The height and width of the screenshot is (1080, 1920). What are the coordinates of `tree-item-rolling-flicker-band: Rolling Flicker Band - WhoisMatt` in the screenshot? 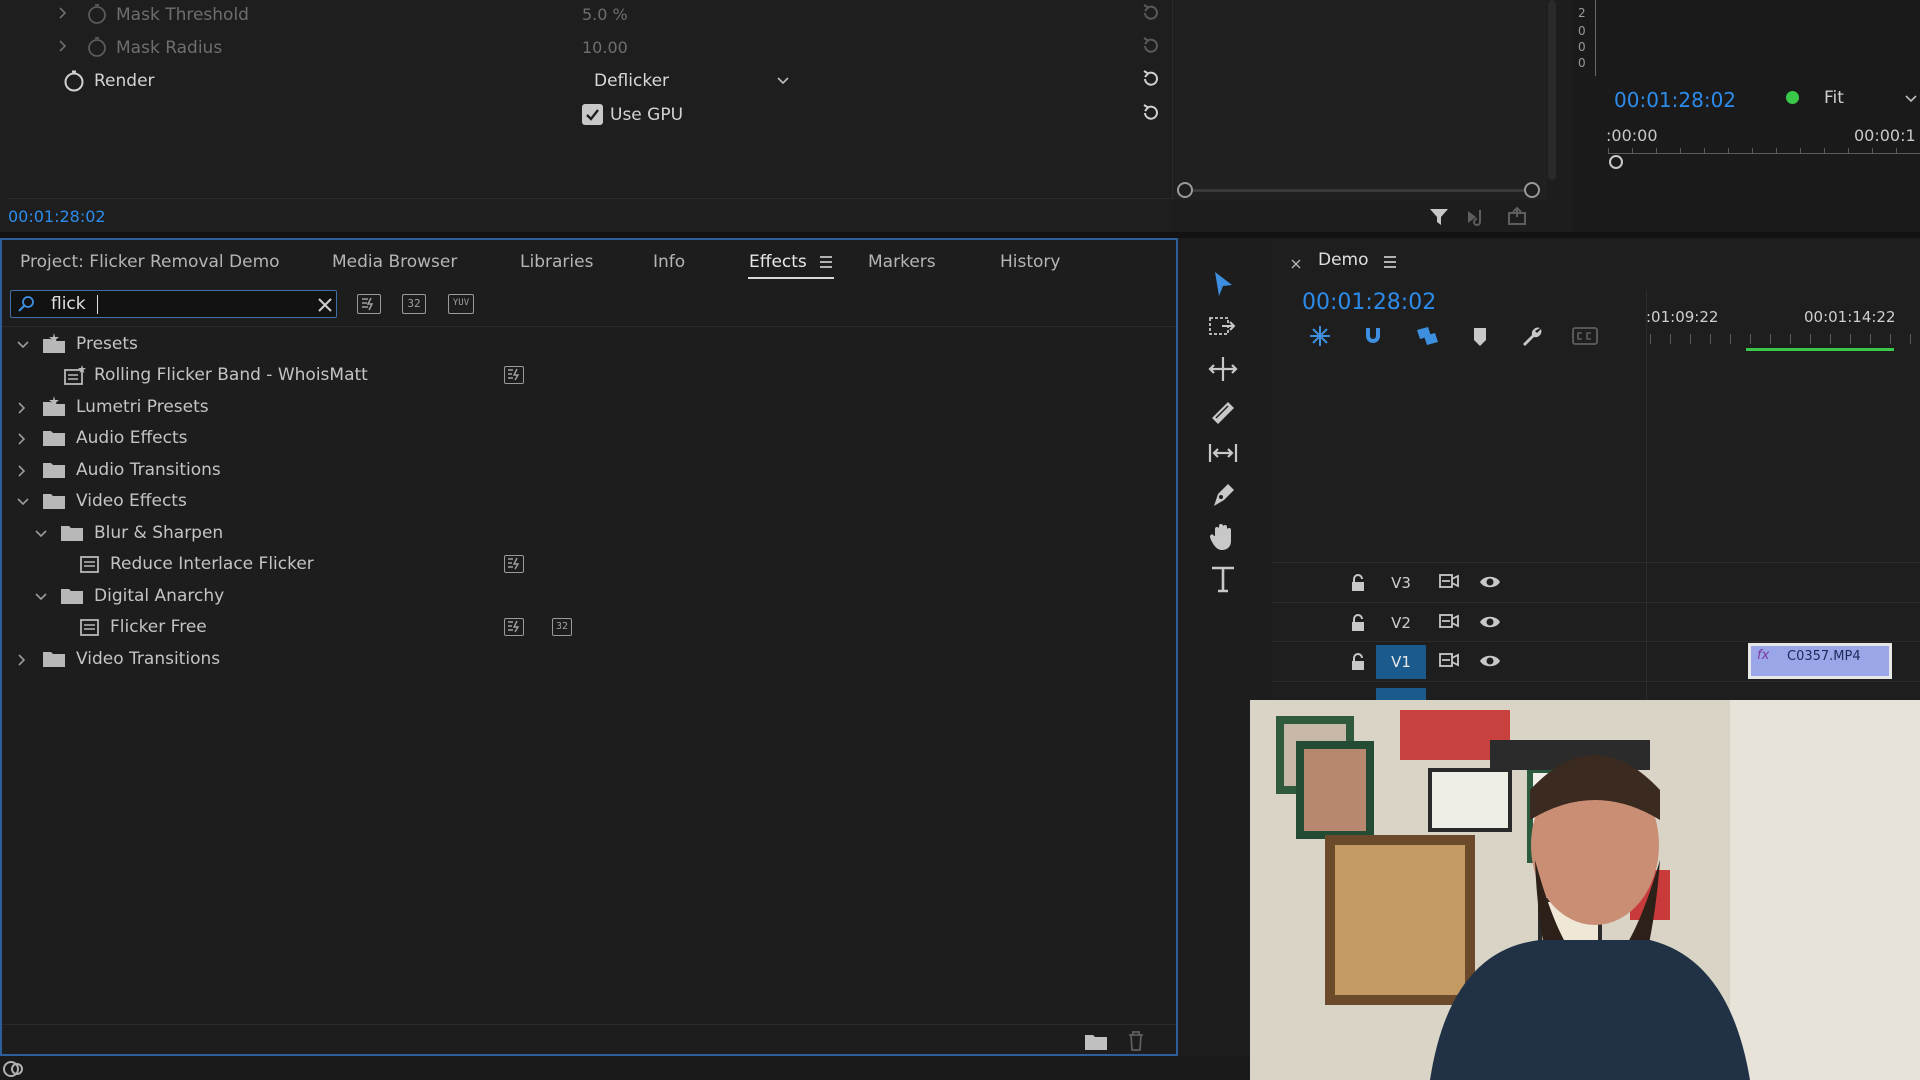 It's located at (587, 376).